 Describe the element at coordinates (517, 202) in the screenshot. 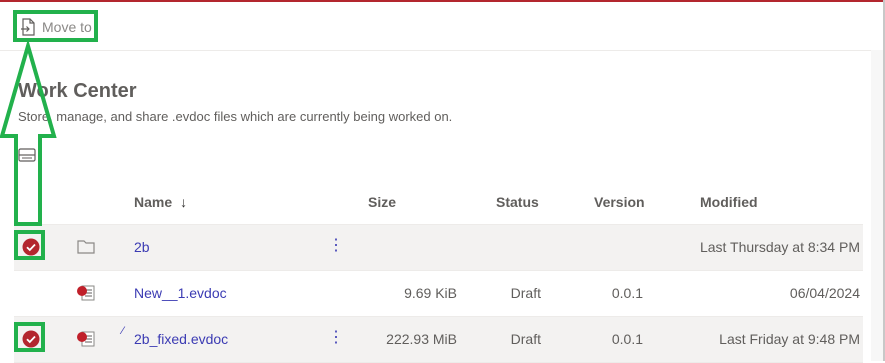

I see `column-header-status: Status` at that location.